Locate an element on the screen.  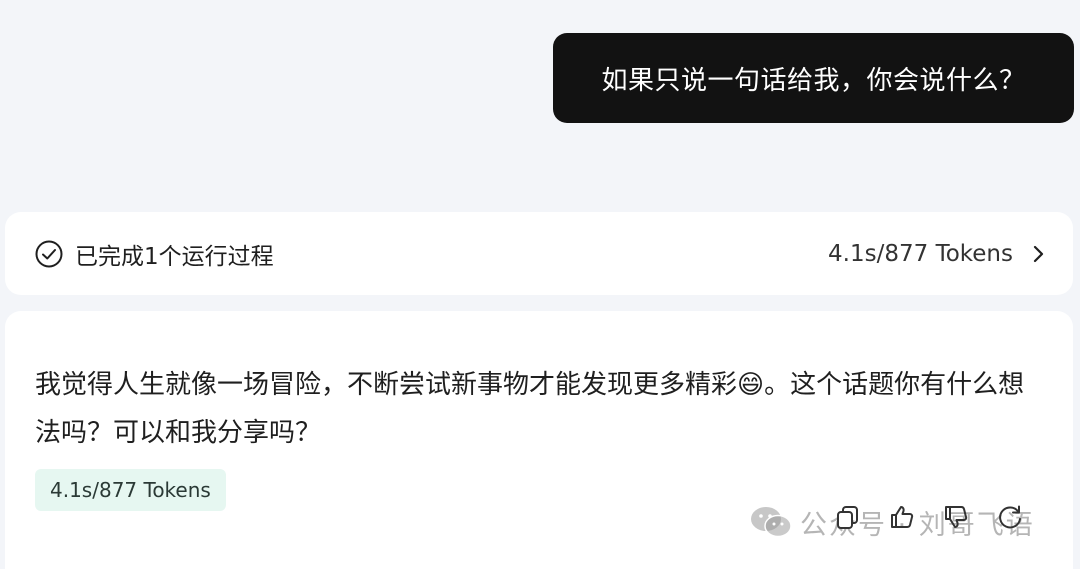
process-label: 已完成1个运行过程 is located at coordinates (174, 256).